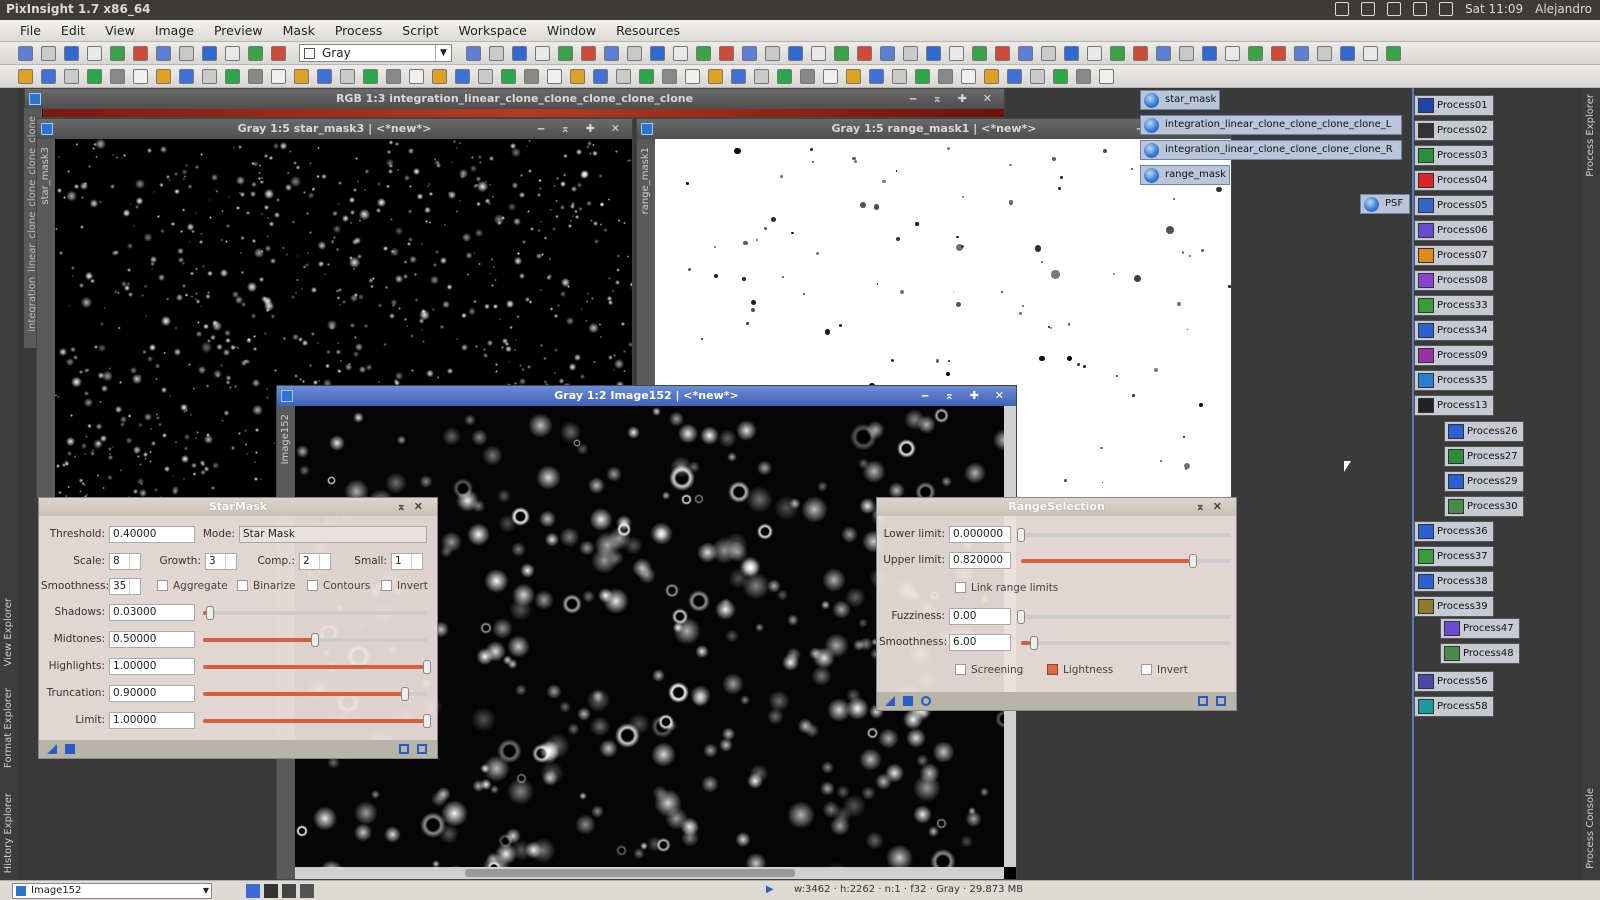 This screenshot has width=1600, height=900. Describe the element at coordinates (1124, 535) in the screenshot. I see `lower-limit-slider` at that location.